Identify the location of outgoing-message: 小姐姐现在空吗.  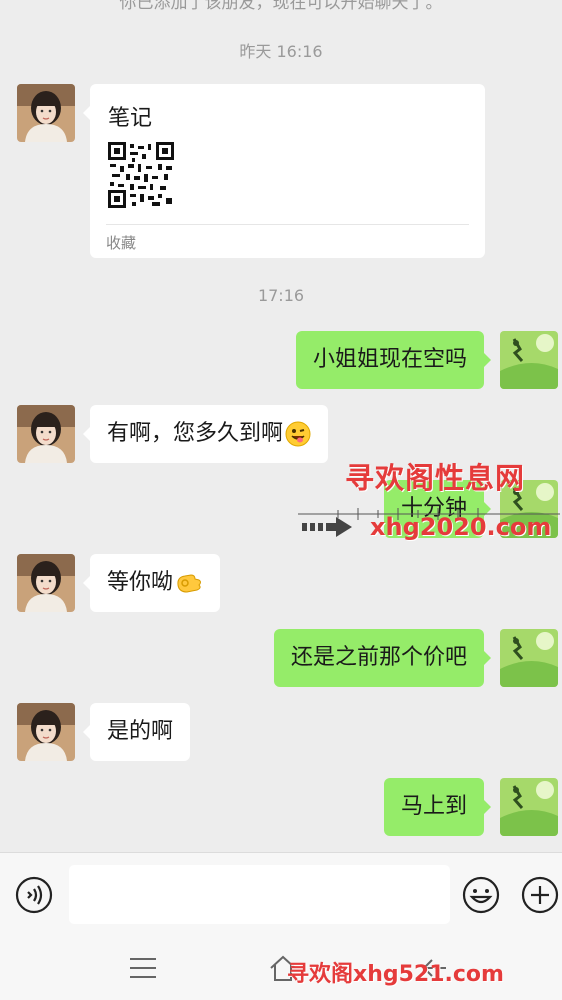
(393, 360).